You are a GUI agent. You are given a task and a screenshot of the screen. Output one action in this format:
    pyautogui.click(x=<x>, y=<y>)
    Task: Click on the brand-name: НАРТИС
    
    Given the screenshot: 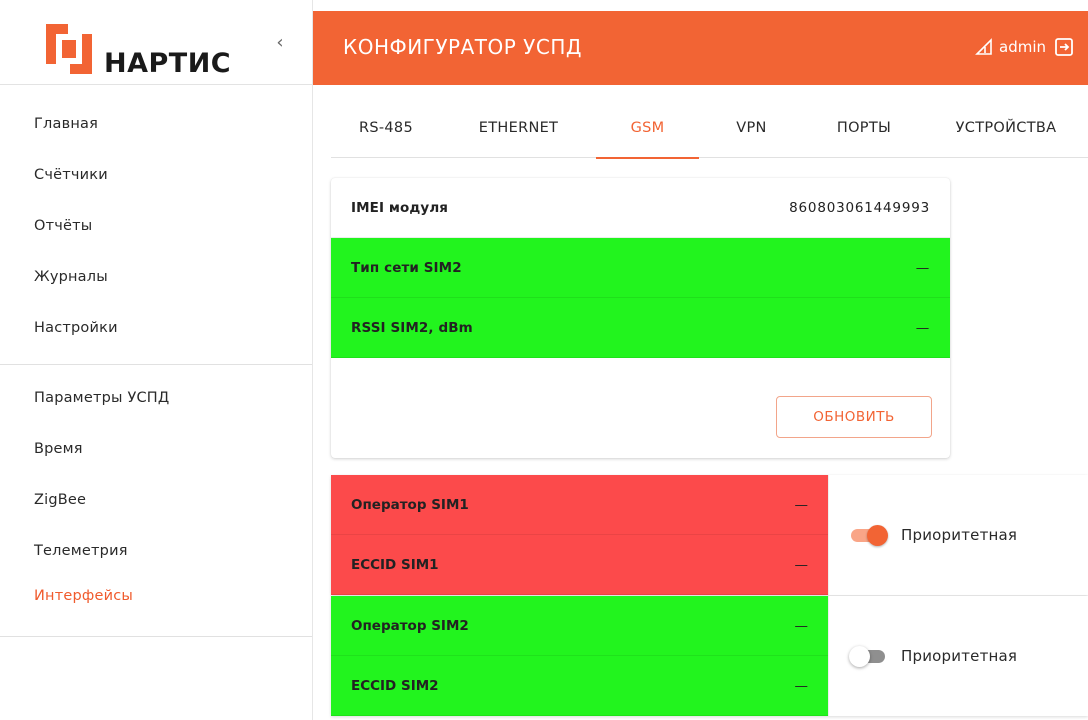 What is the action you would take?
    pyautogui.click(x=168, y=63)
    